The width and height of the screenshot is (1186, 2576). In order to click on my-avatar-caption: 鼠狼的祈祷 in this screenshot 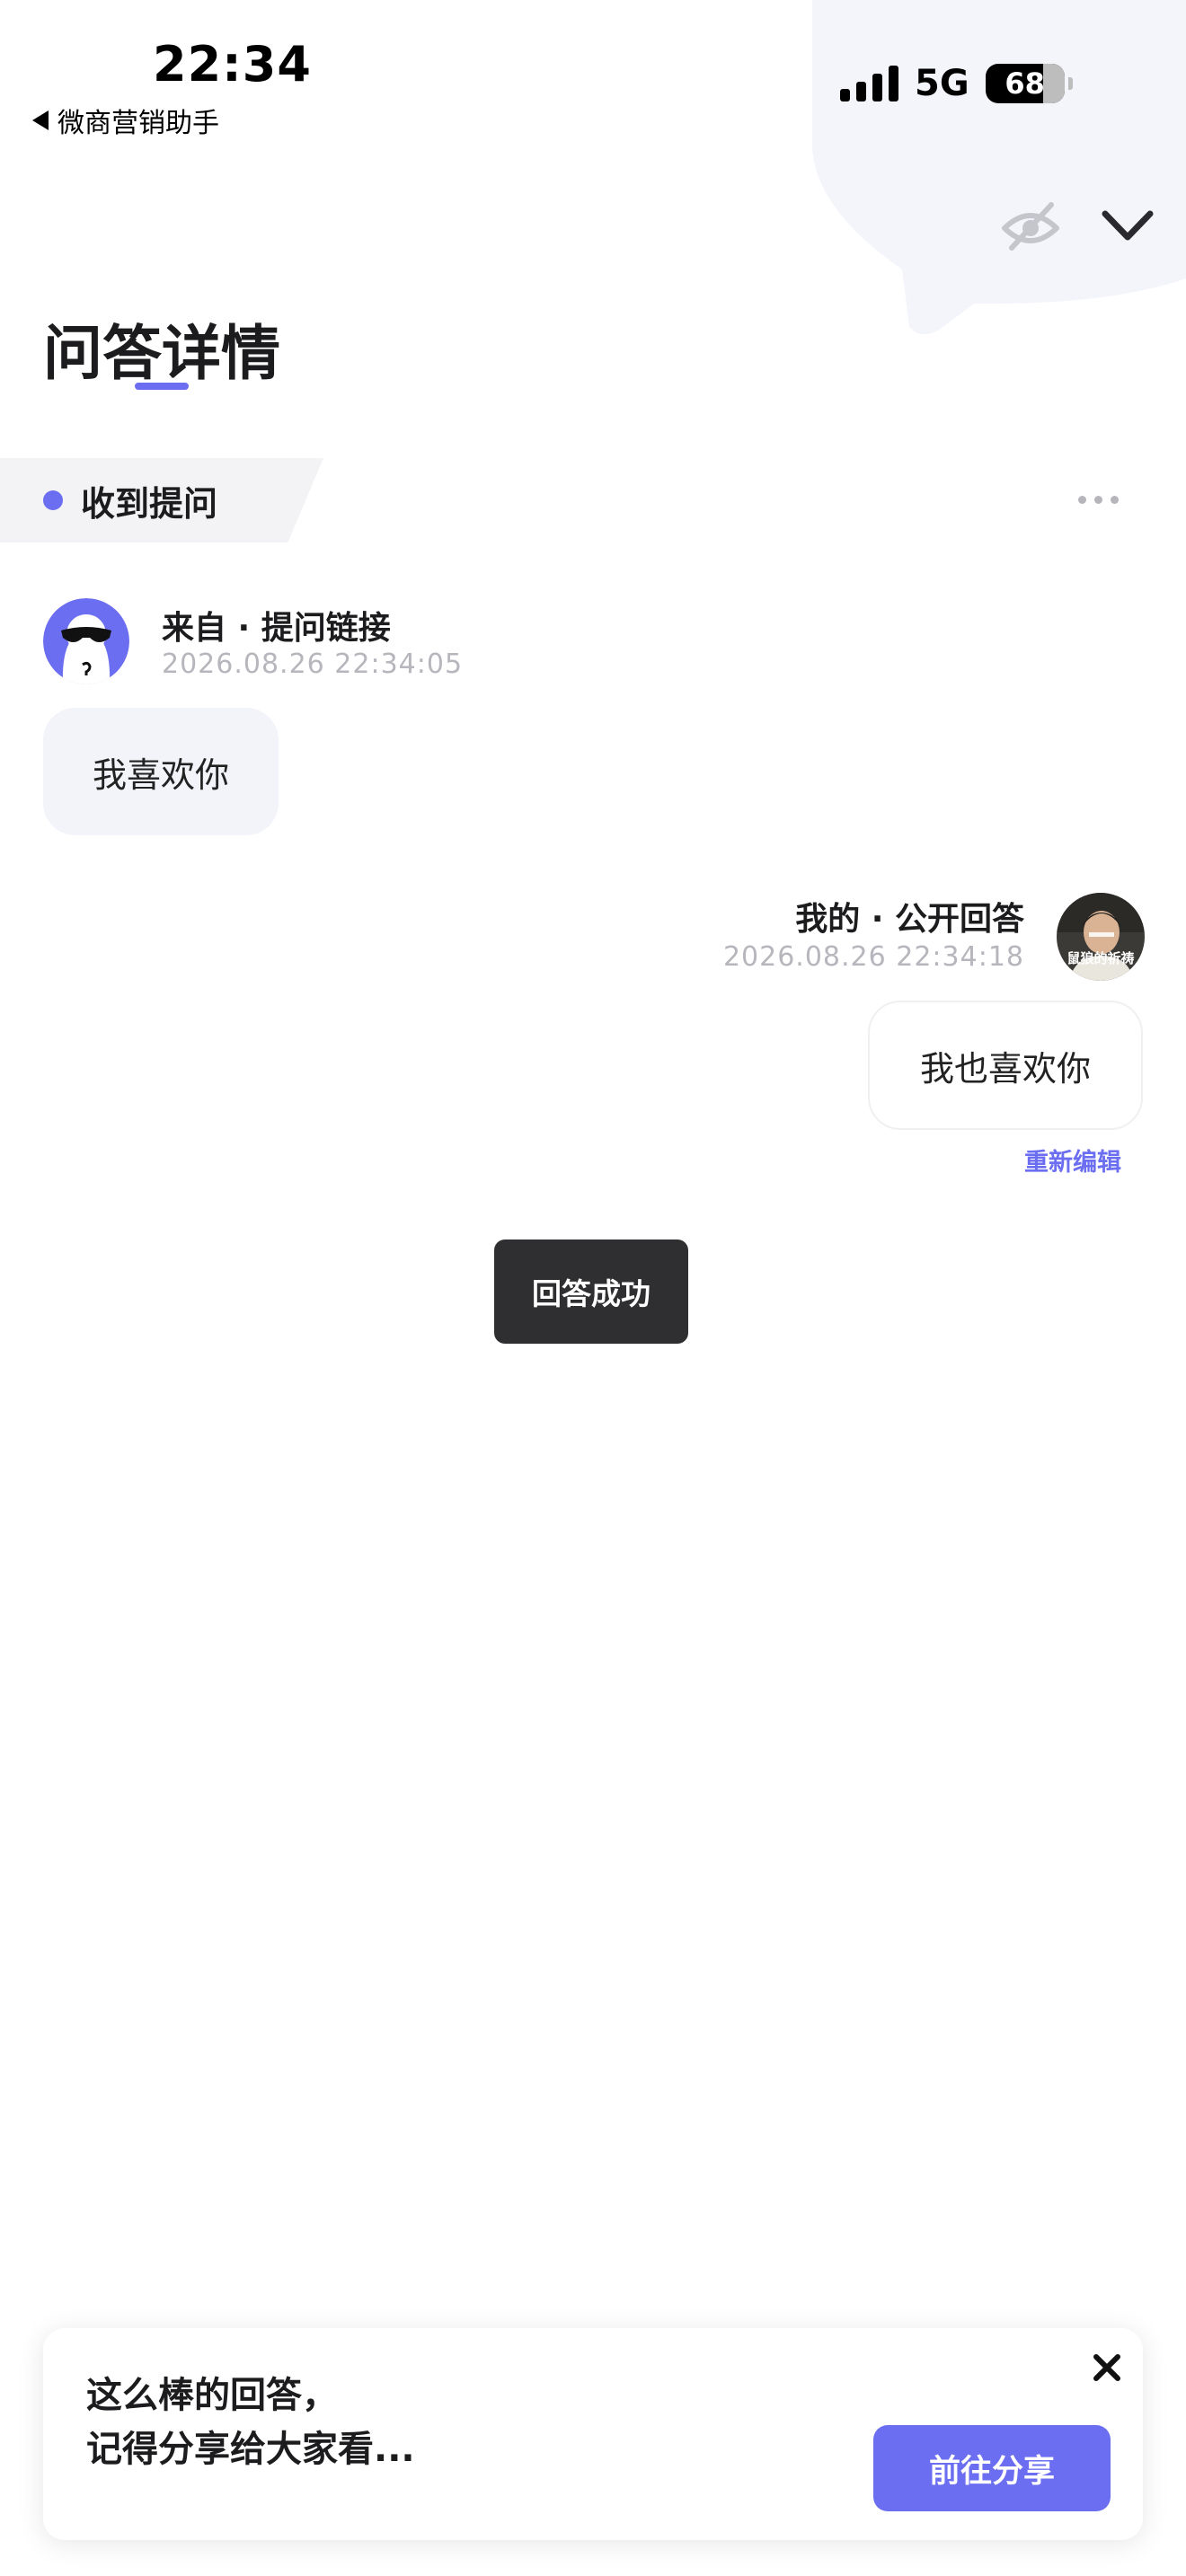, I will do `click(1101, 958)`.